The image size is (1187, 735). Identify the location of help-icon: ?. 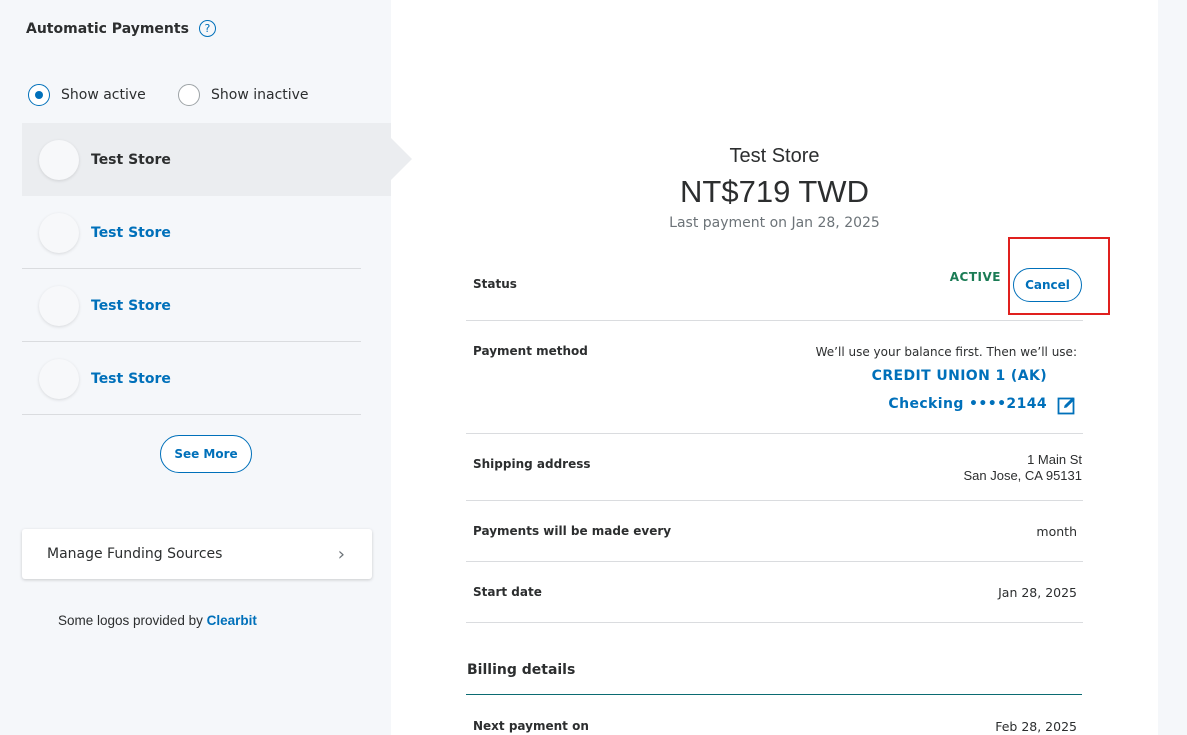
(207, 28).